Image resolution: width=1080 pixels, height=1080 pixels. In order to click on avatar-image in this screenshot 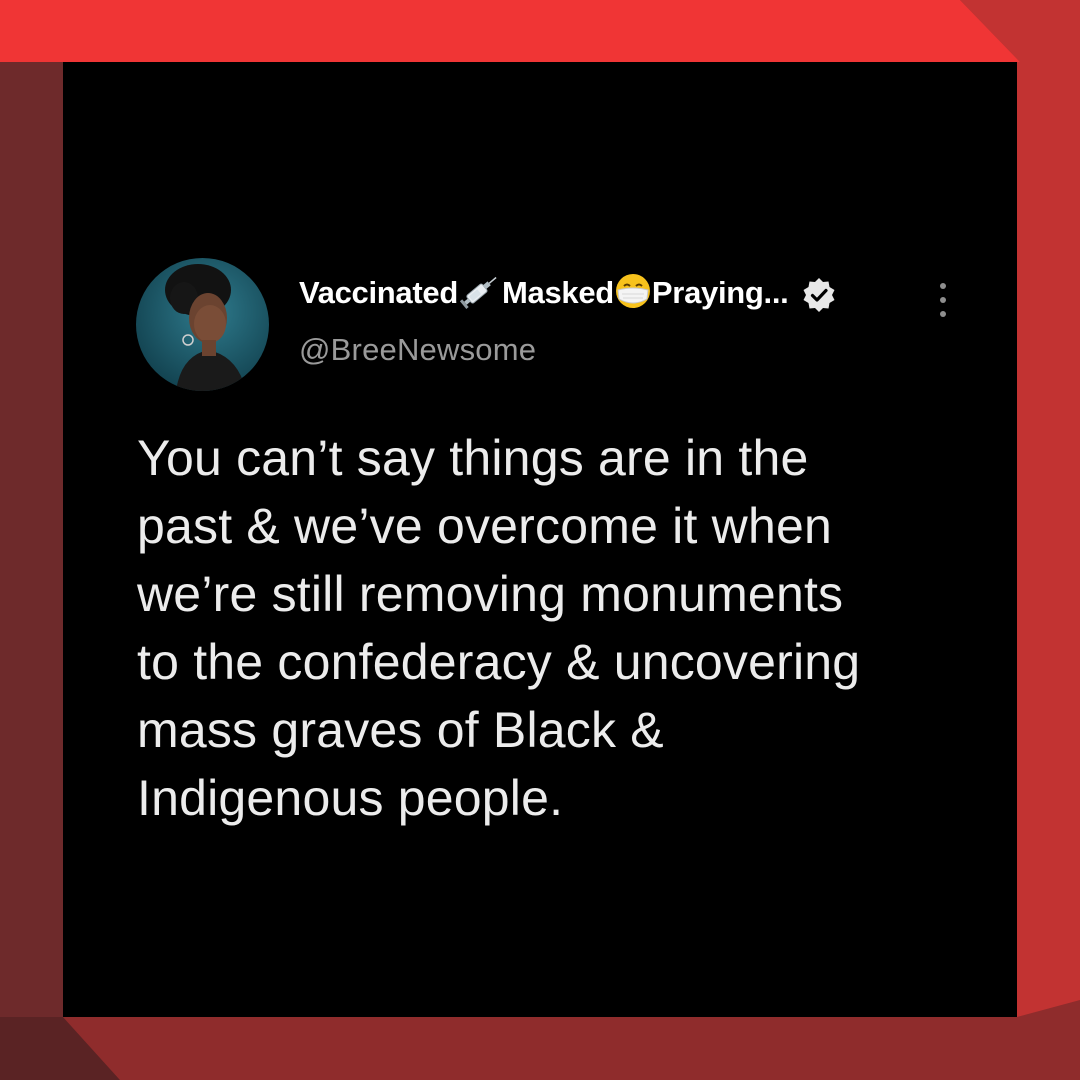, I will do `click(202, 324)`.